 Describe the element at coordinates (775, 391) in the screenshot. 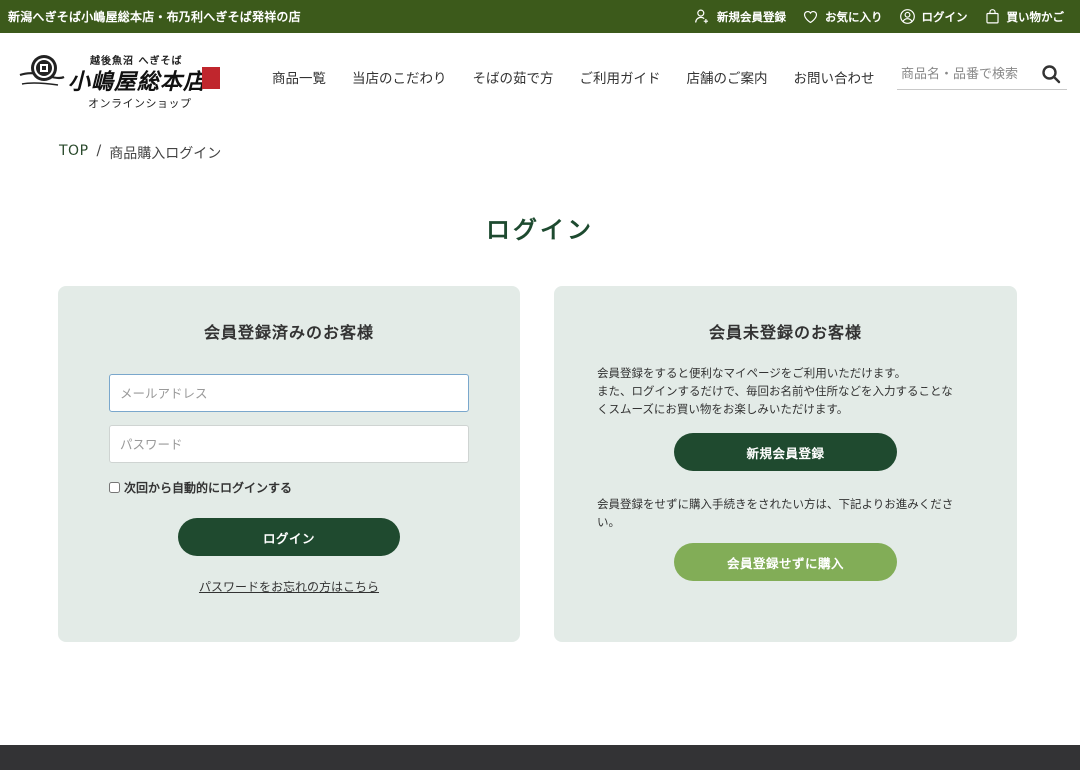

I see `register-benefits-line: また、ログインするだけで、毎回お名前や住所などを入力することな` at that location.